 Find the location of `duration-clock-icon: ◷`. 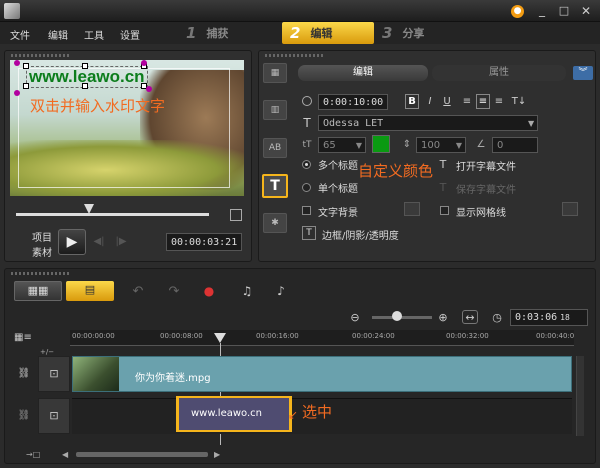

duration-clock-icon: ◷ is located at coordinates (497, 317).